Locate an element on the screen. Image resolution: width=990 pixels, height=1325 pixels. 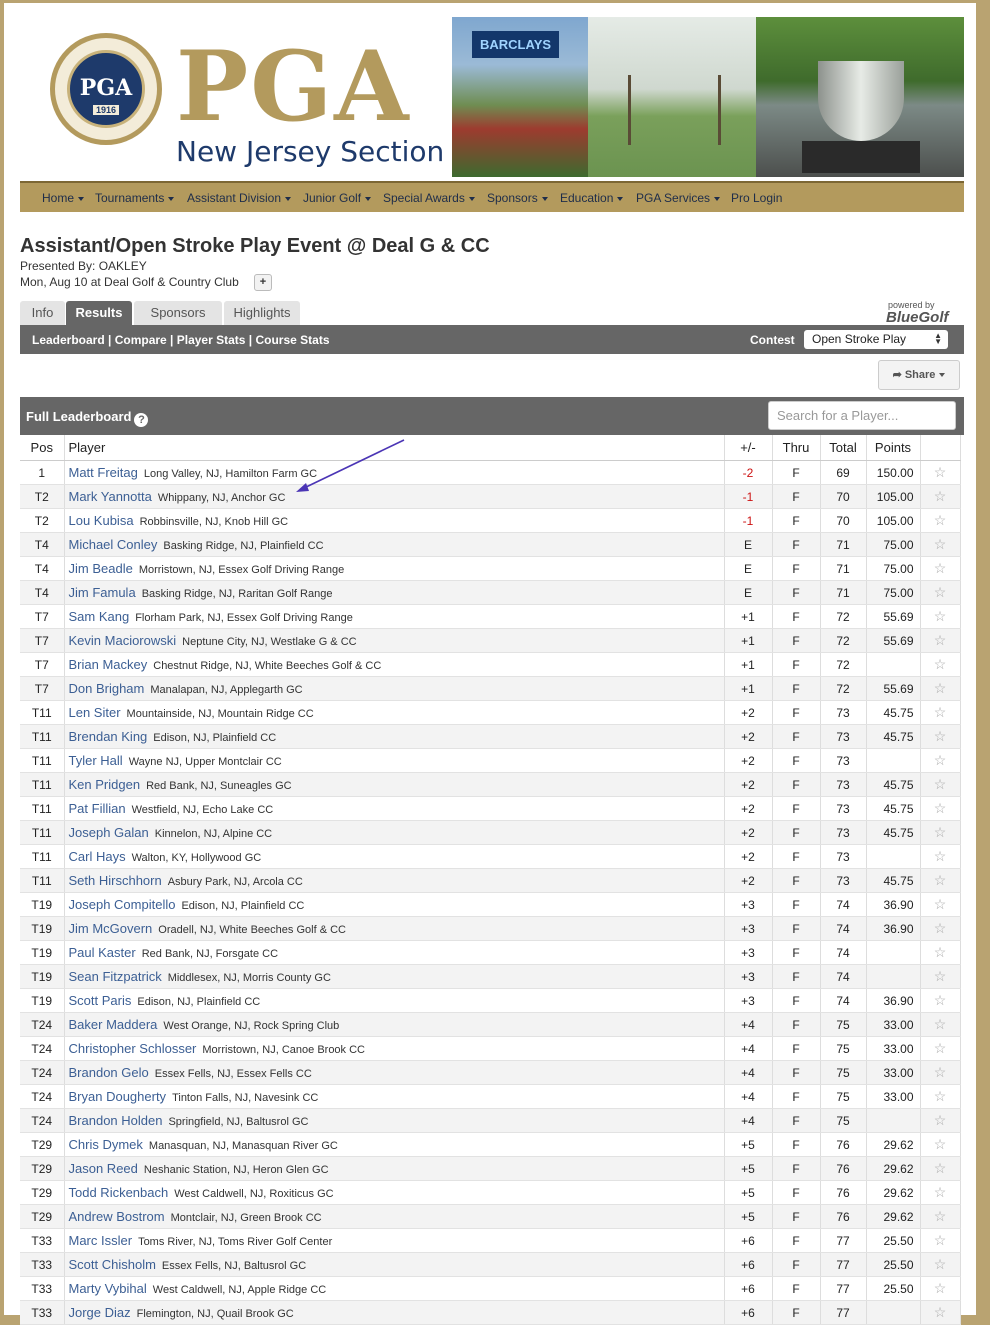
player-name-link: Marc Issler is located at coordinates (101, 1240).